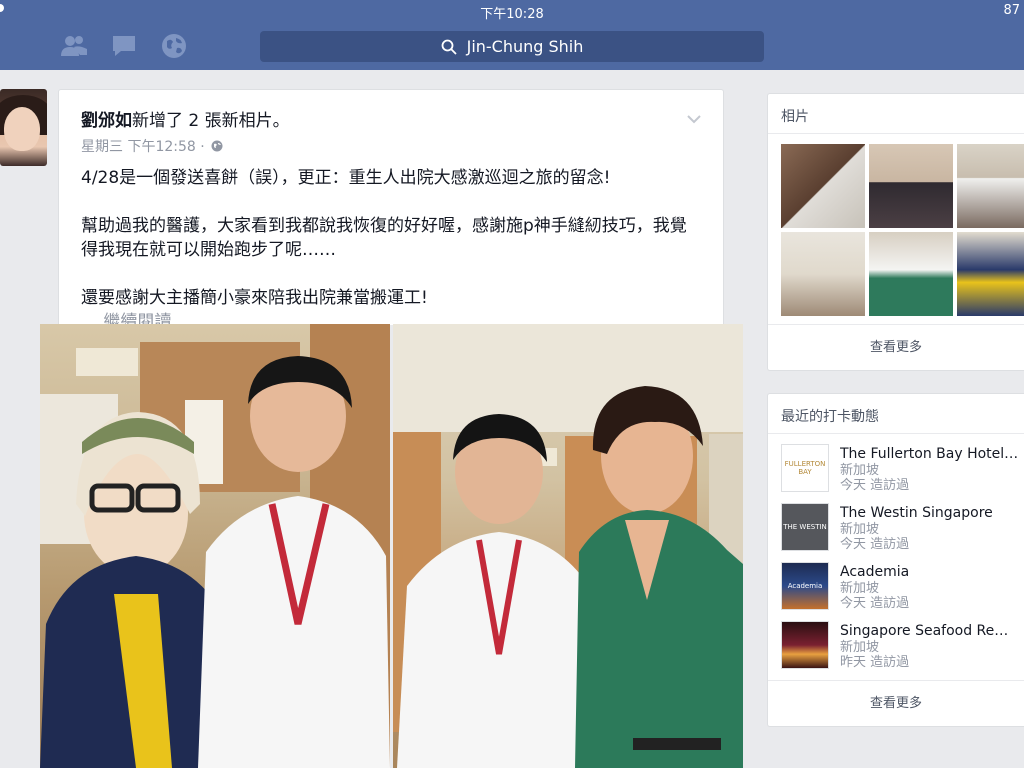 The width and height of the screenshot is (1024, 768). I want to click on top-bar: 下午10:28 87 Jin-Chung Shih, so click(512, 35).